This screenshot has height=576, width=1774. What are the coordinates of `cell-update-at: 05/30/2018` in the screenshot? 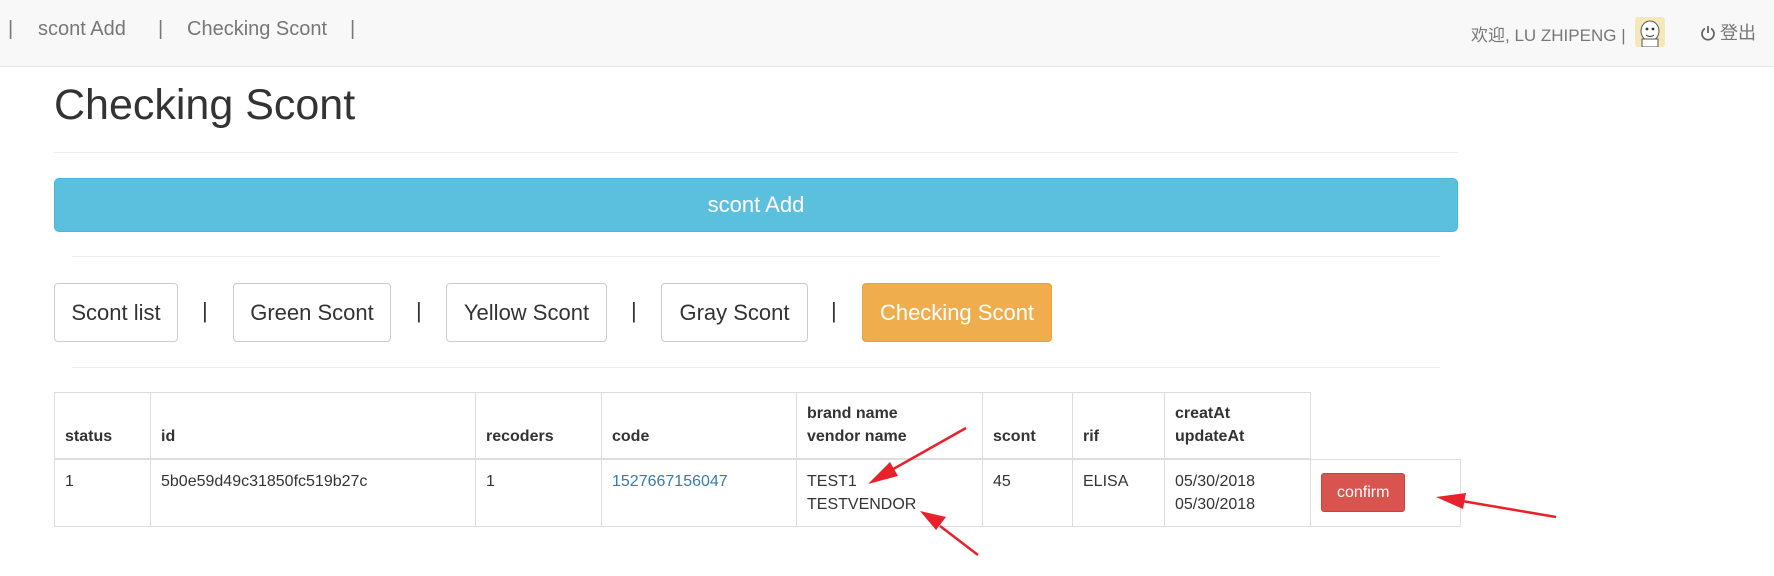 It's located at (1215, 504).